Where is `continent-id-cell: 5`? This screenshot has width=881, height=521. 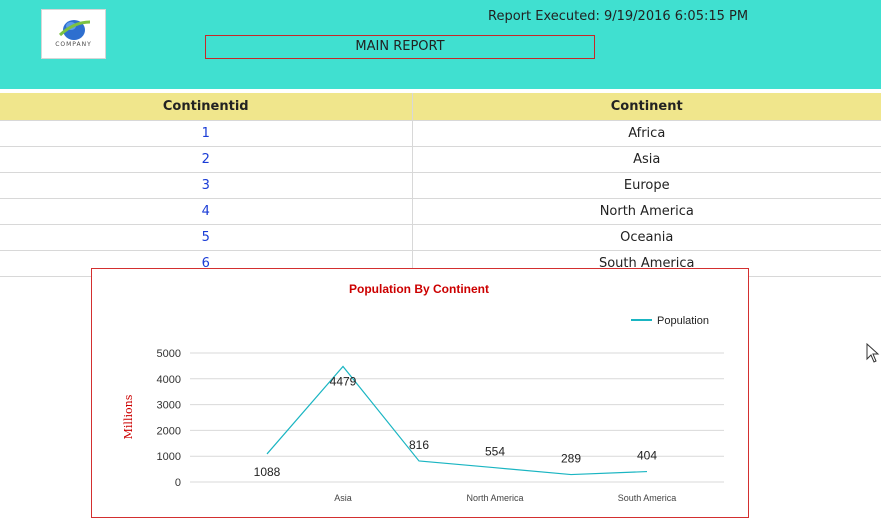
continent-id-cell: 5 is located at coordinates (206, 237).